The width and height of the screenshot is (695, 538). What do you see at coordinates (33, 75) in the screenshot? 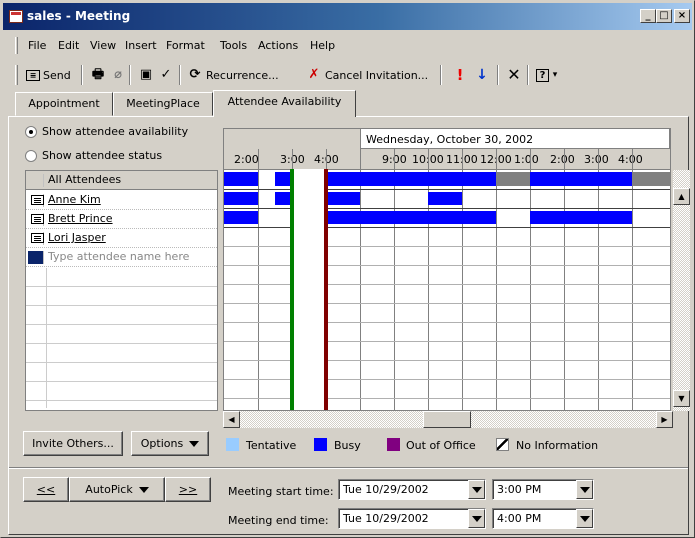
I see `send-icon: ≡` at bounding box center [33, 75].